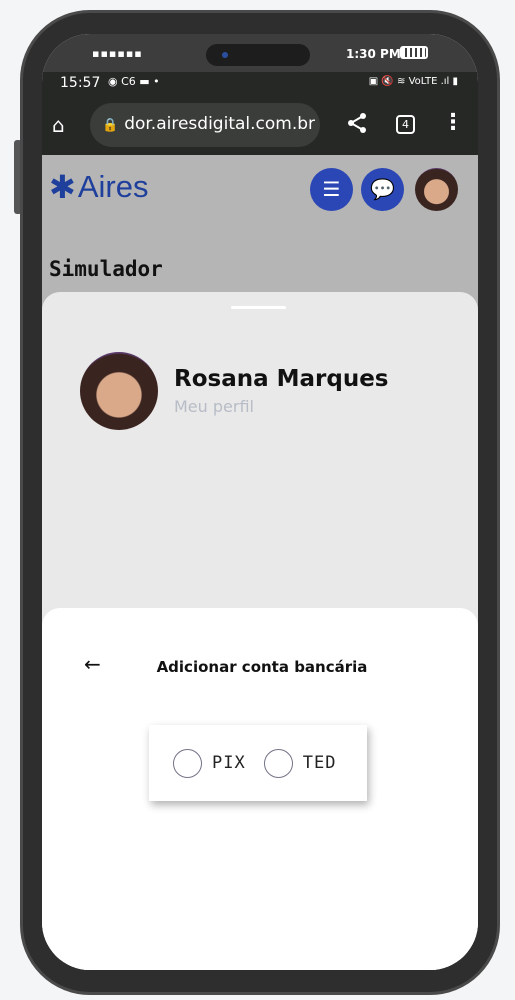 The height and width of the screenshot is (1000, 515). What do you see at coordinates (62, 187) in the screenshot?
I see `logo-icon: ✱` at bounding box center [62, 187].